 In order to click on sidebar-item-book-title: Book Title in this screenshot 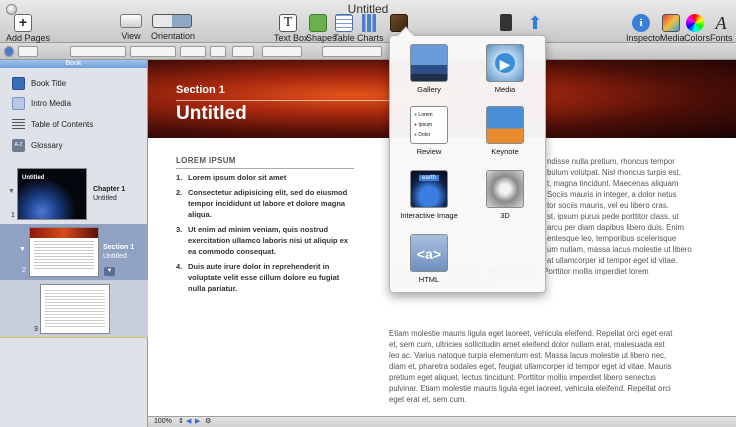, I will do `click(39, 83)`.